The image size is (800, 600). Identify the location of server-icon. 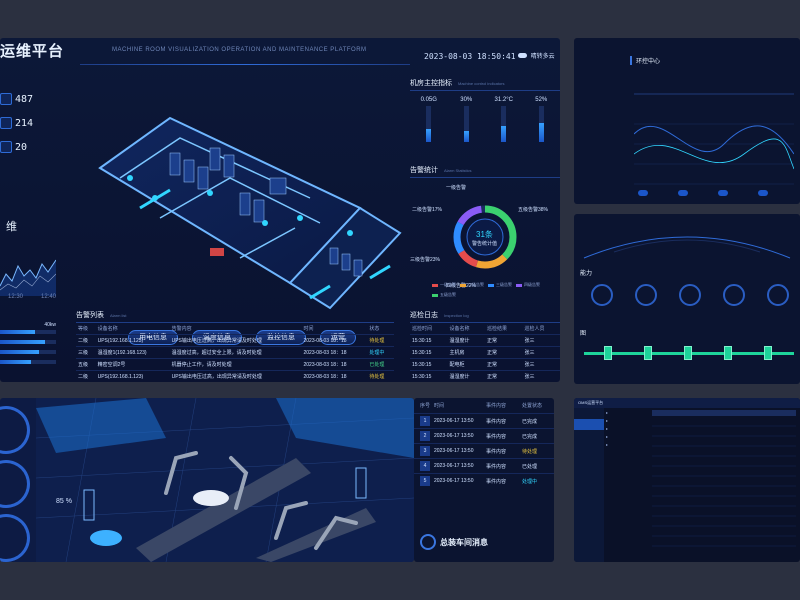
(6, 99).